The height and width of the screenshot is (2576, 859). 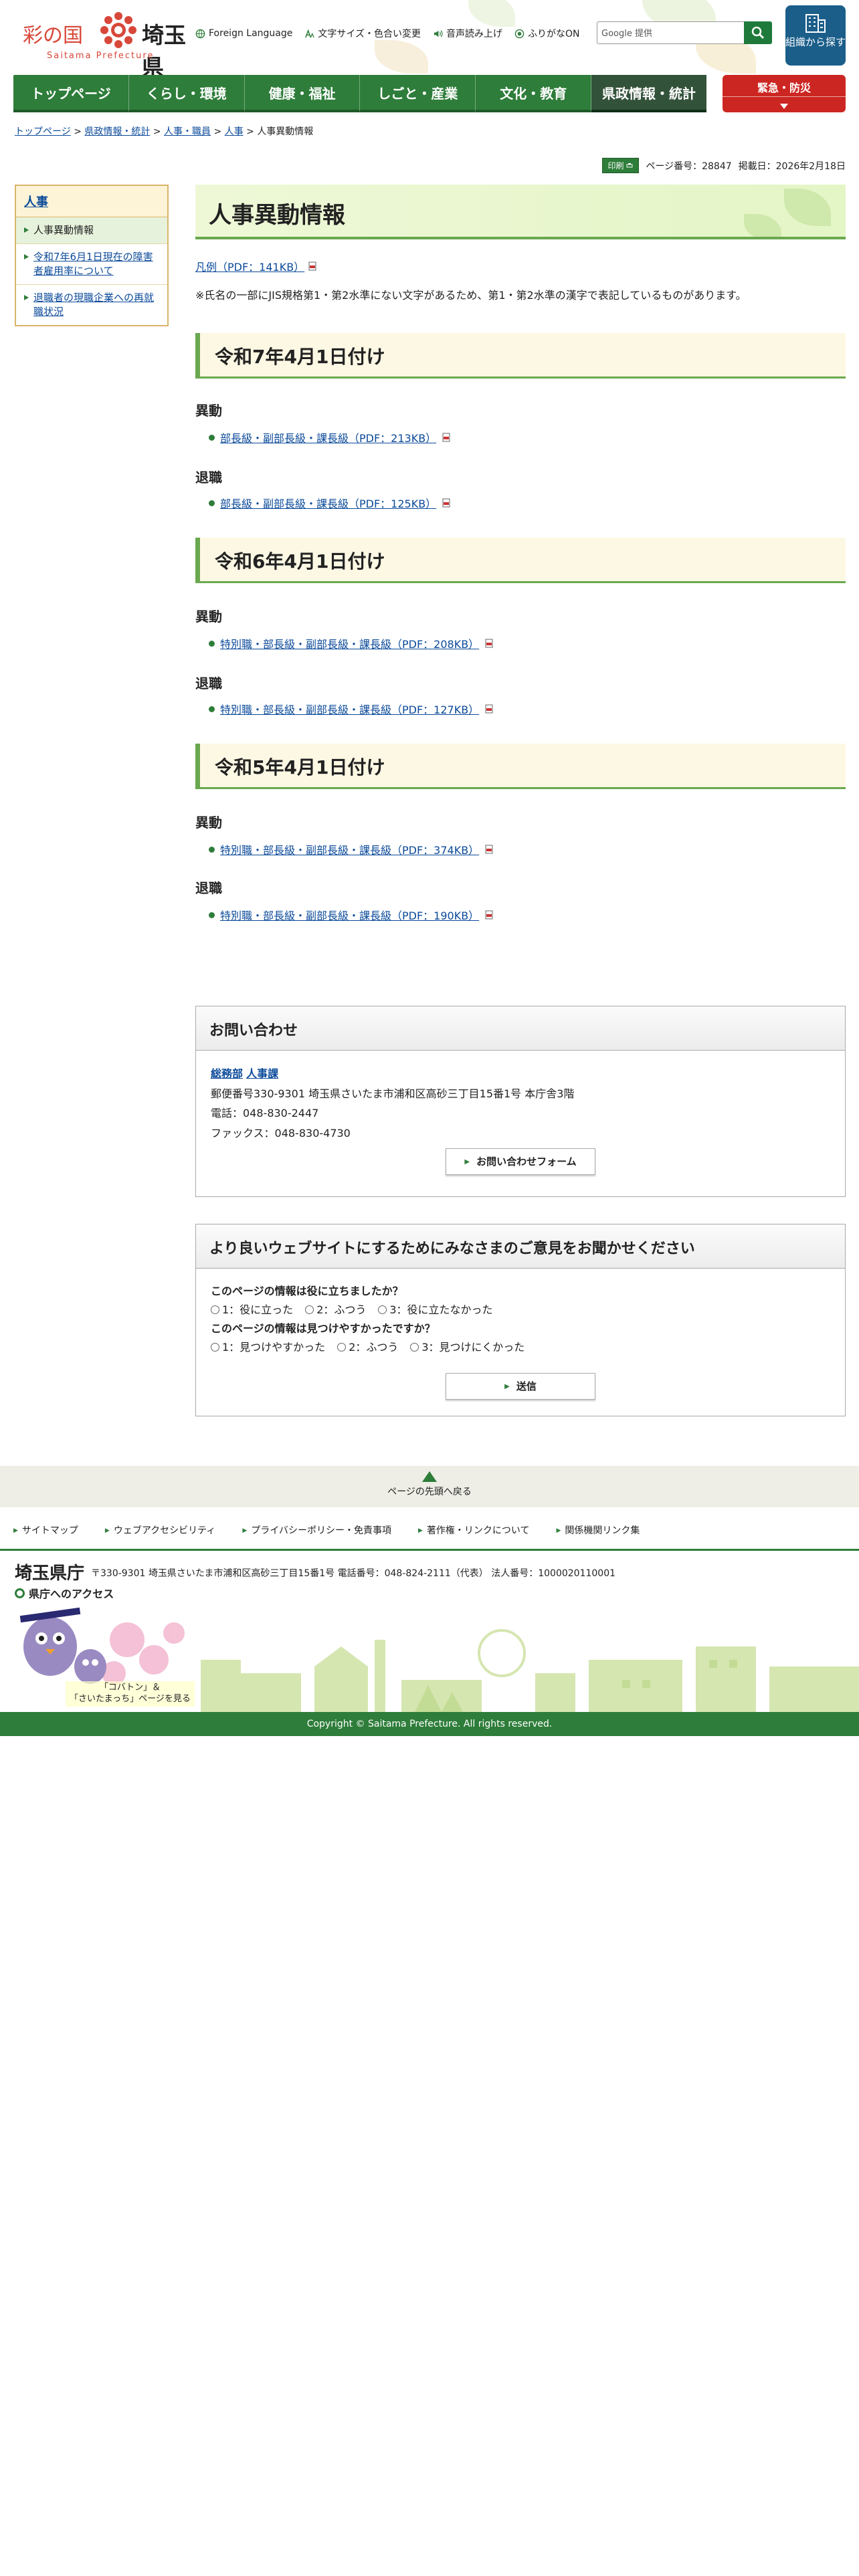 I want to click on chevron-down-icon, so click(x=784, y=104).